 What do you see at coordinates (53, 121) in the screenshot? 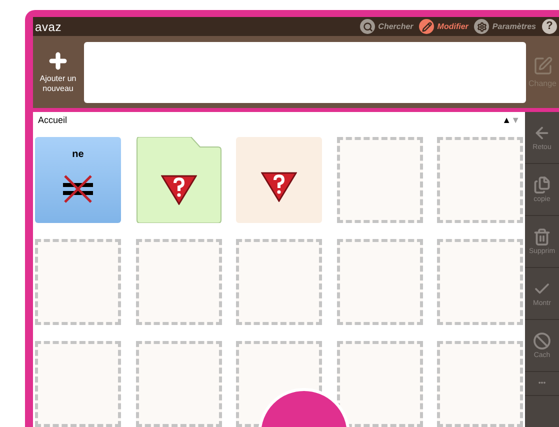
I see `breadcrumb: Accueil` at bounding box center [53, 121].